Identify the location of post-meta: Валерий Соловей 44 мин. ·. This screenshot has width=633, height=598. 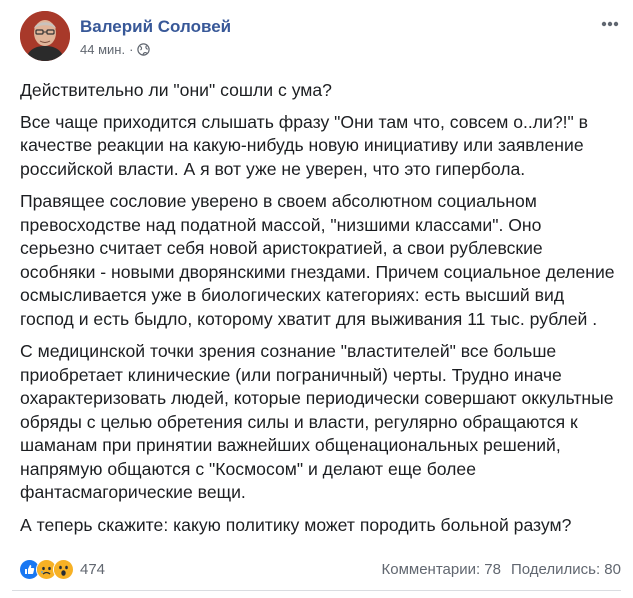
(155, 36).